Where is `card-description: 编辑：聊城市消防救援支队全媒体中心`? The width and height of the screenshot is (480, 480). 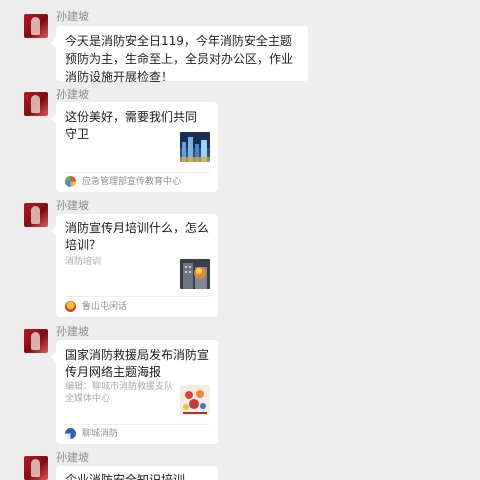
card-description: 编辑：聊城市消防救援支队全媒体中心 is located at coordinates (119, 393).